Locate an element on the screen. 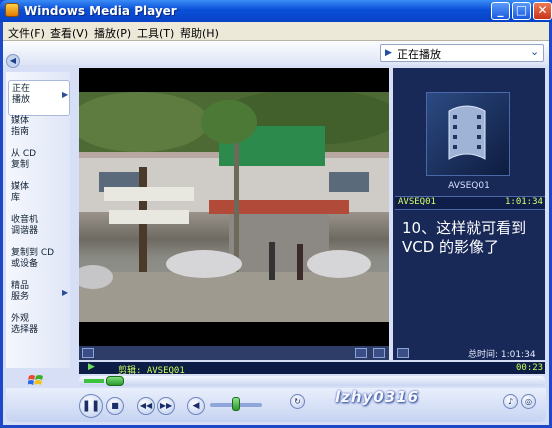 The width and height of the screenshot is (552, 428). stop-button: ■ is located at coordinates (115, 406).